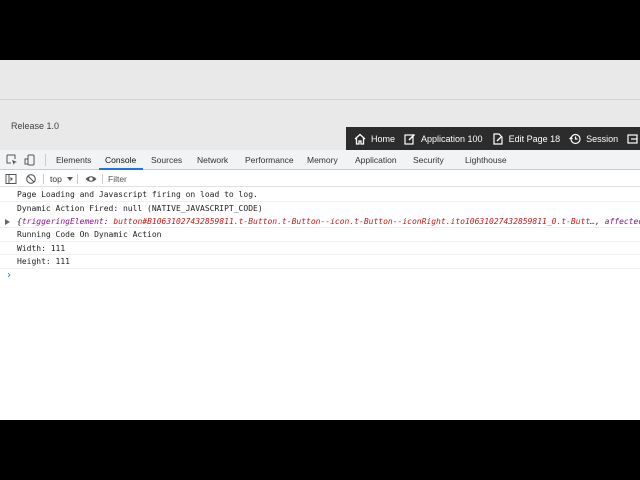  Describe the element at coordinates (56, 179) in the screenshot. I see `context-selector: top` at that location.